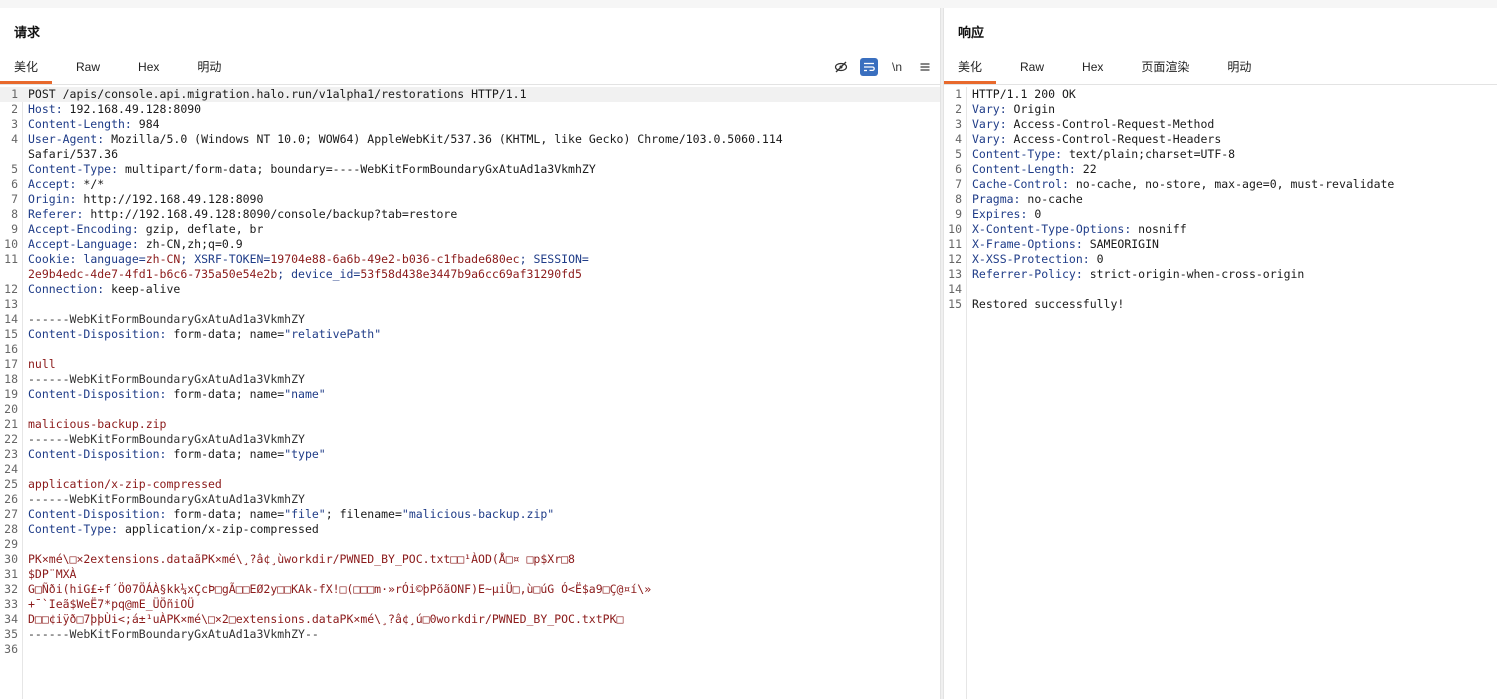 Image resolution: width=1497 pixels, height=699 pixels. I want to click on response-code-line: 2 Vary: Origin, so click(1220, 109).